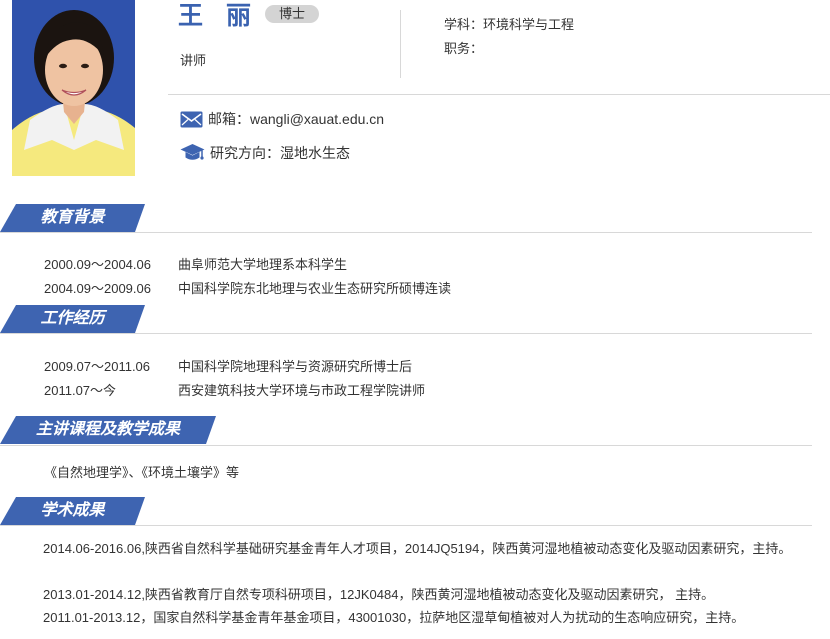 The width and height of the screenshot is (830, 639). Describe the element at coordinates (400, 44) in the screenshot. I see `vertical-divider` at that location.